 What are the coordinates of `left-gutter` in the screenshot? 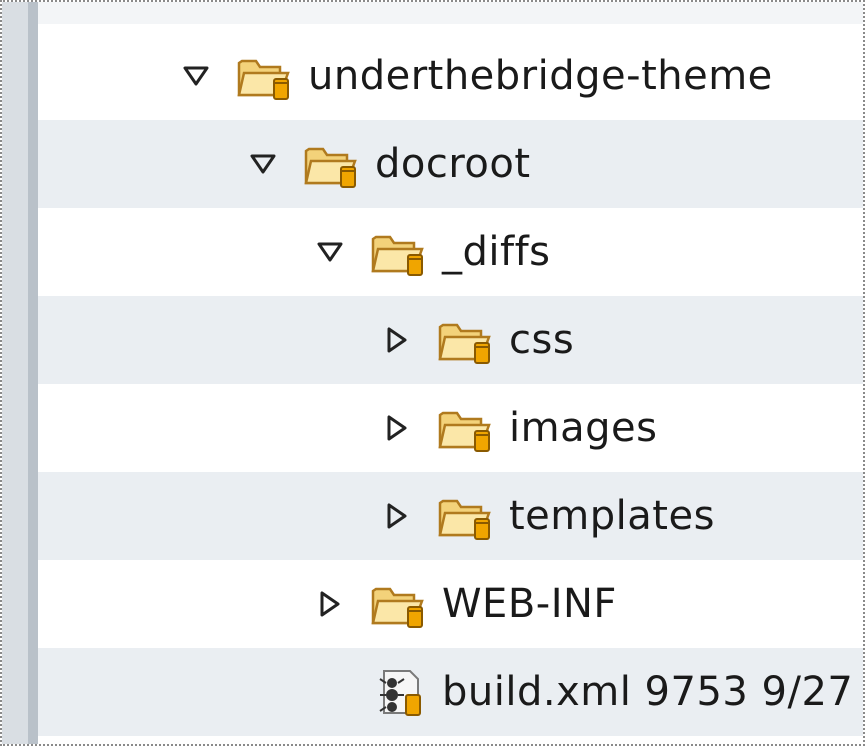 It's located at (15, 373).